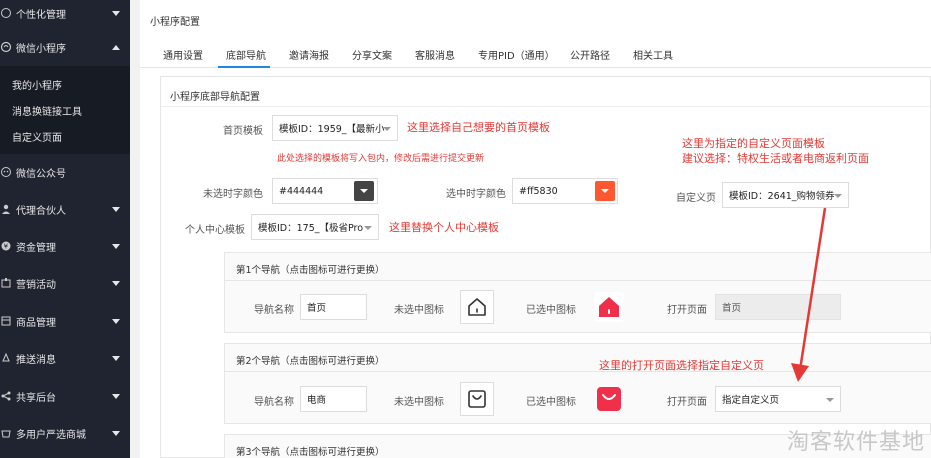 This screenshot has width=931, height=458. I want to click on sidebar-item-partner: 代理合伙人, so click(65, 209).